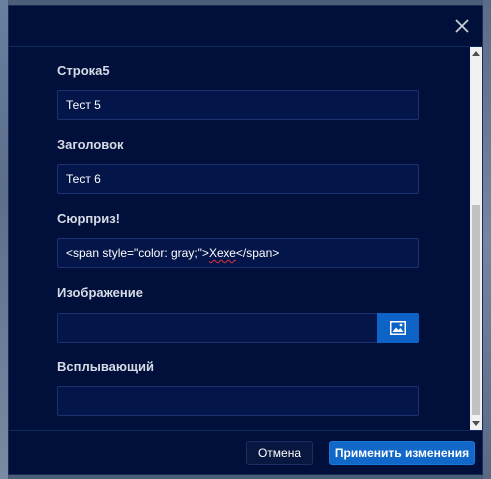 This screenshot has height=479, width=491. I want to click on image-input, so click(217, 328).